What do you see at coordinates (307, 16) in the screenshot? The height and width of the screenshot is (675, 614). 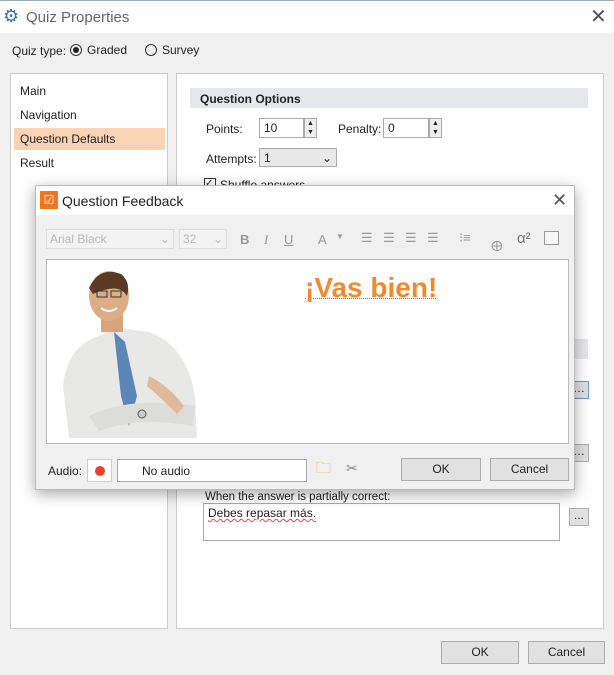 I see `title-bar: ⚙ Quiz Properties ✕` at bounding box center [307, 16].